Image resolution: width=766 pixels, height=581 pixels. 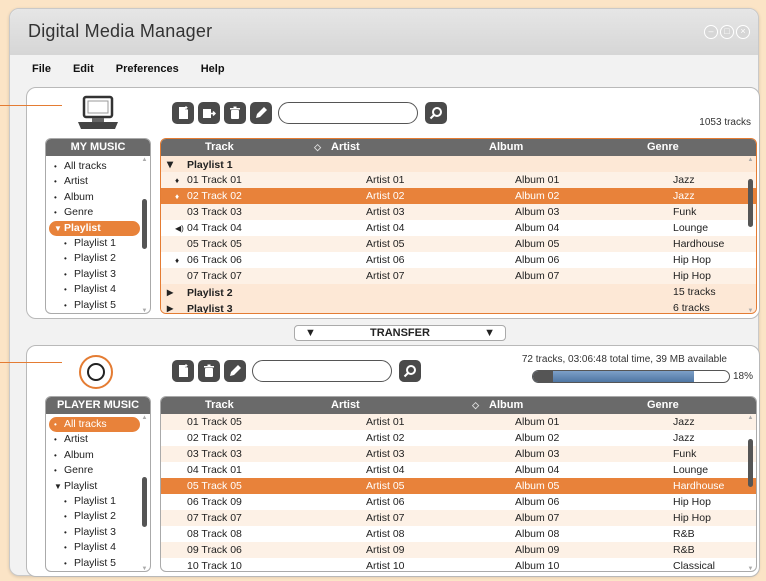 I want to click on maximize-icon: □, so click(x=727, y=32).